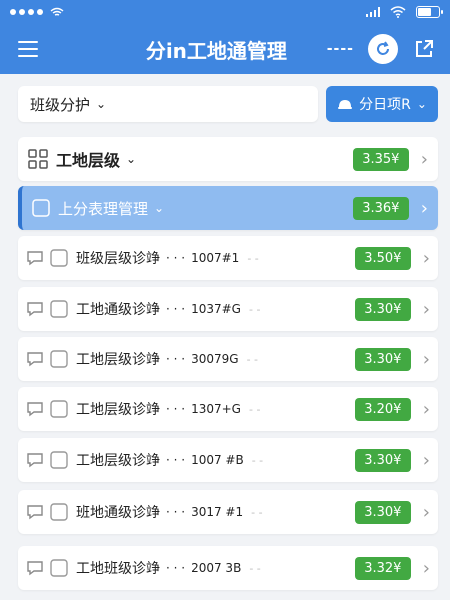  I want to click on item-name: 工地班级诊竫, so click(118, 569).